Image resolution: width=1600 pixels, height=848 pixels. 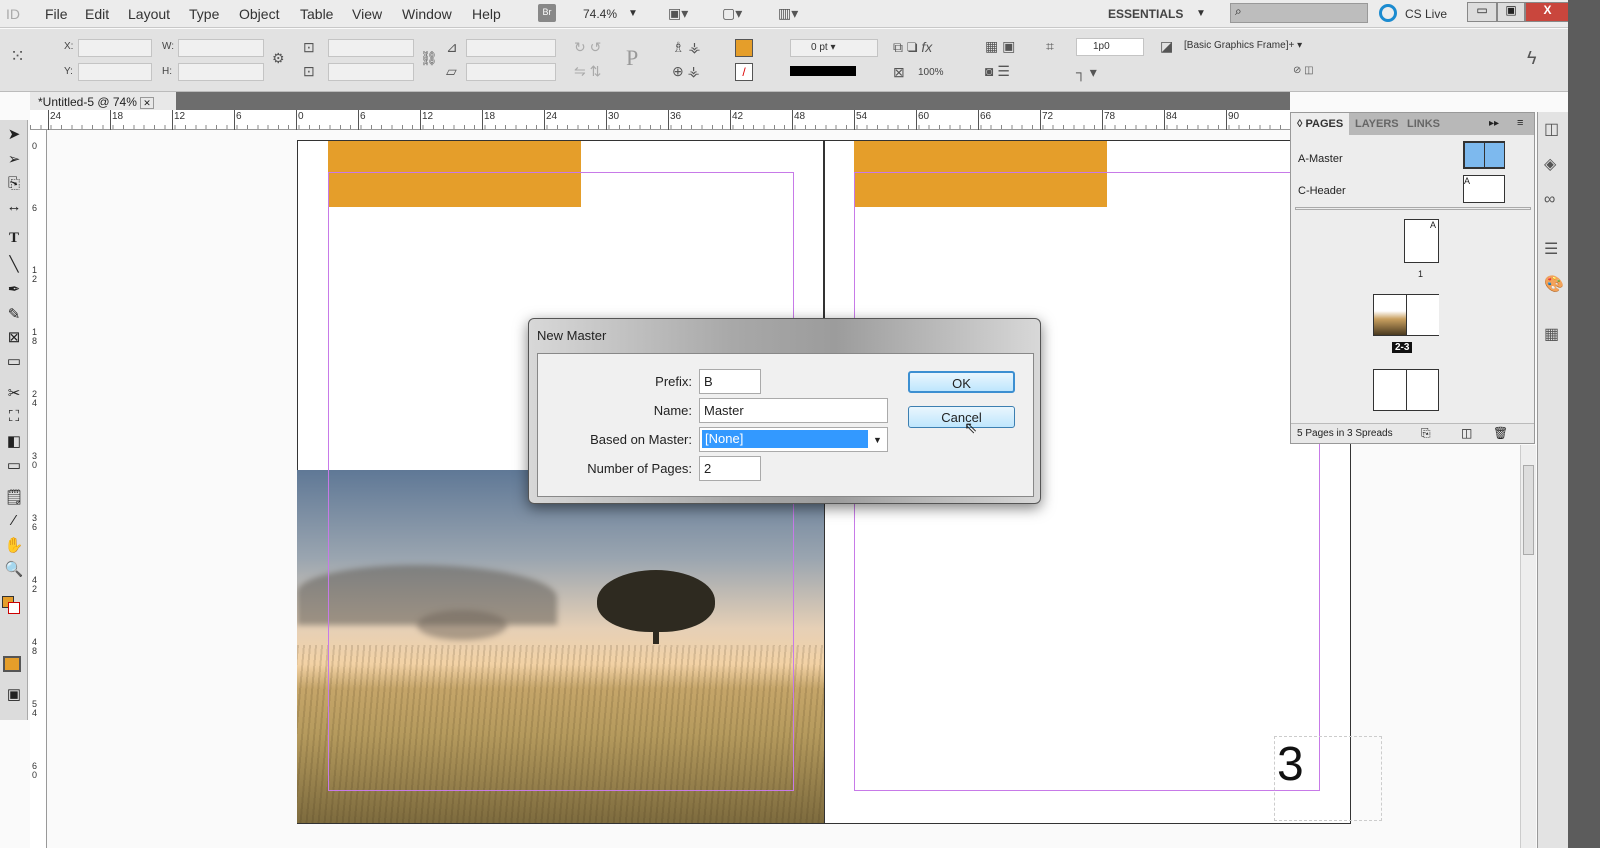 What do you see at coordinates (1554, 285) in the screenshot?
I see `swatches-panel-icon: 🎨` at bounding box center [1554, 285].